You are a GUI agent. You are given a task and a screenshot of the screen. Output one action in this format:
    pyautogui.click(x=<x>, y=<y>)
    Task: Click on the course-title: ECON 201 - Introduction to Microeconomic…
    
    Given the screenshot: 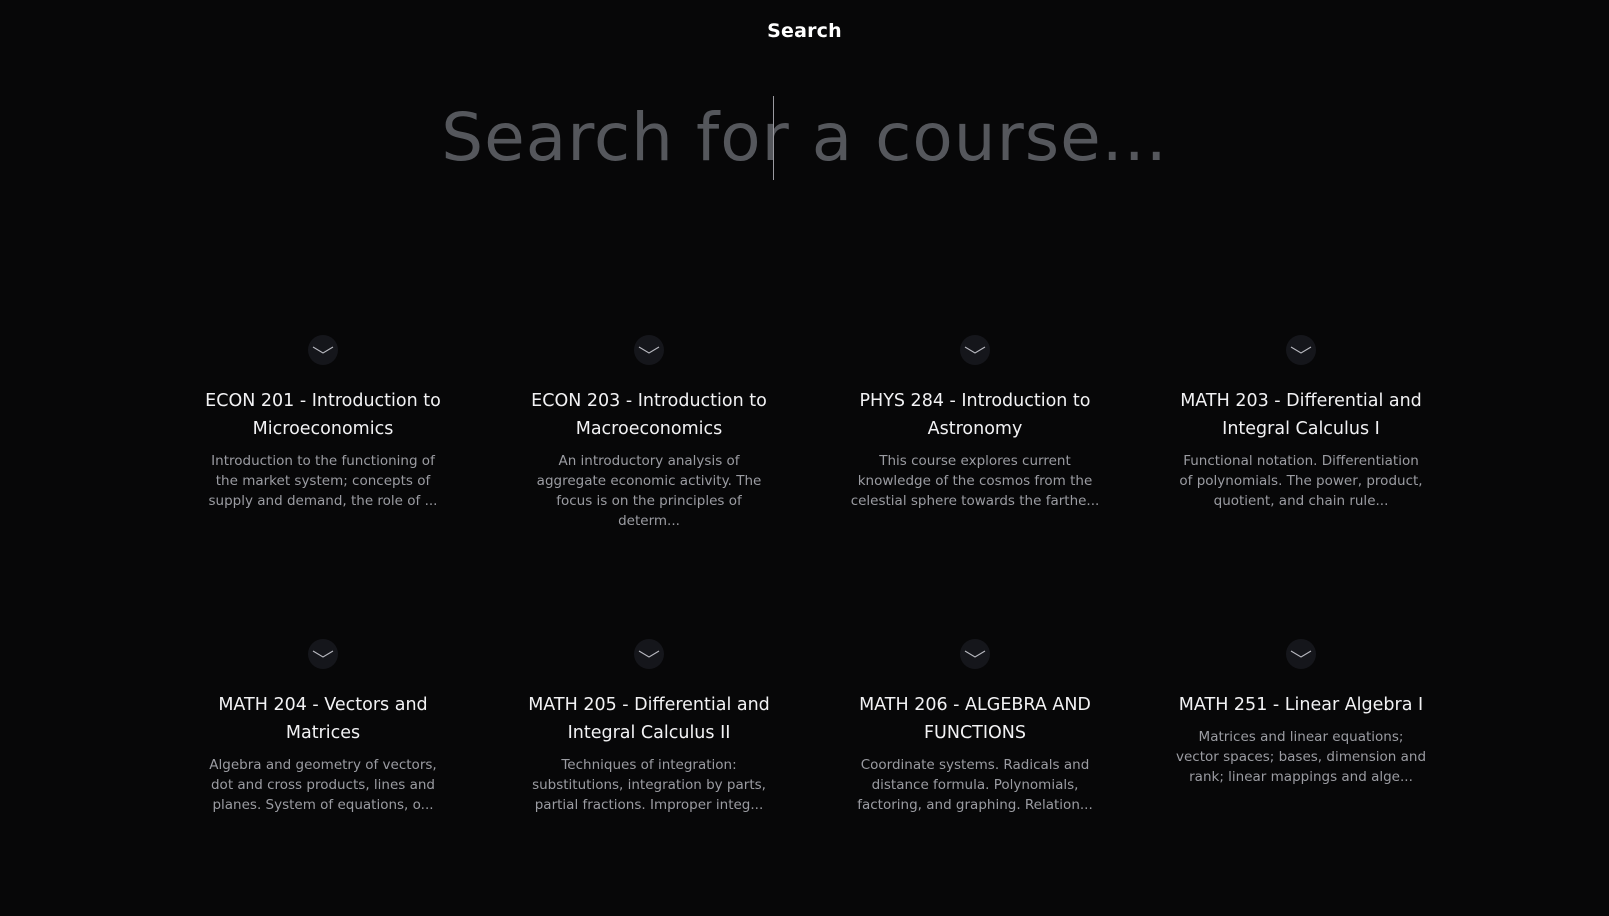 What is the action you would take?
    pyautogui.click(x=323, y=415)
    